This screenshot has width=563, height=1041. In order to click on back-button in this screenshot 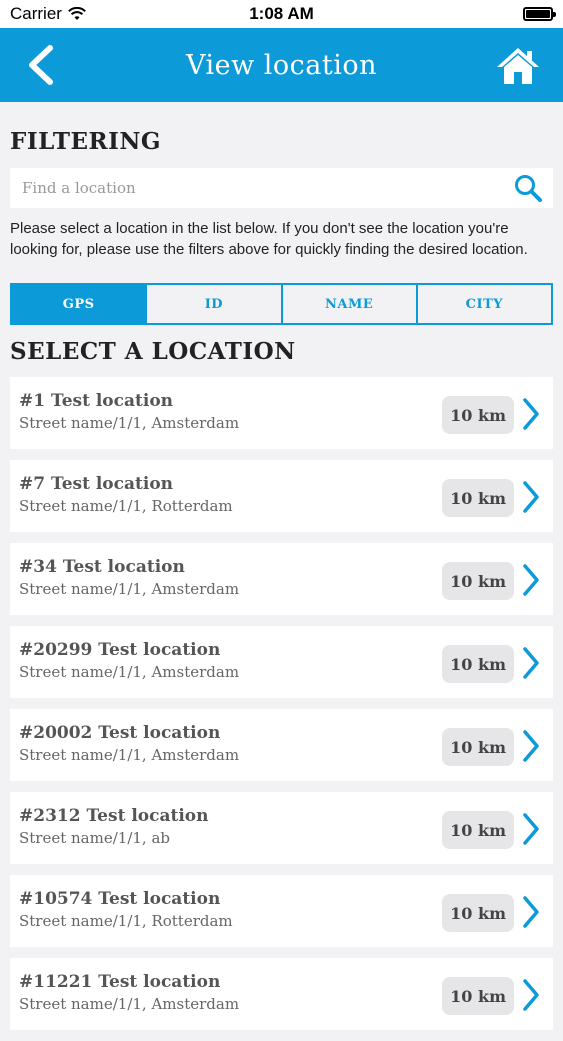, I will do `click(41, 65)`.